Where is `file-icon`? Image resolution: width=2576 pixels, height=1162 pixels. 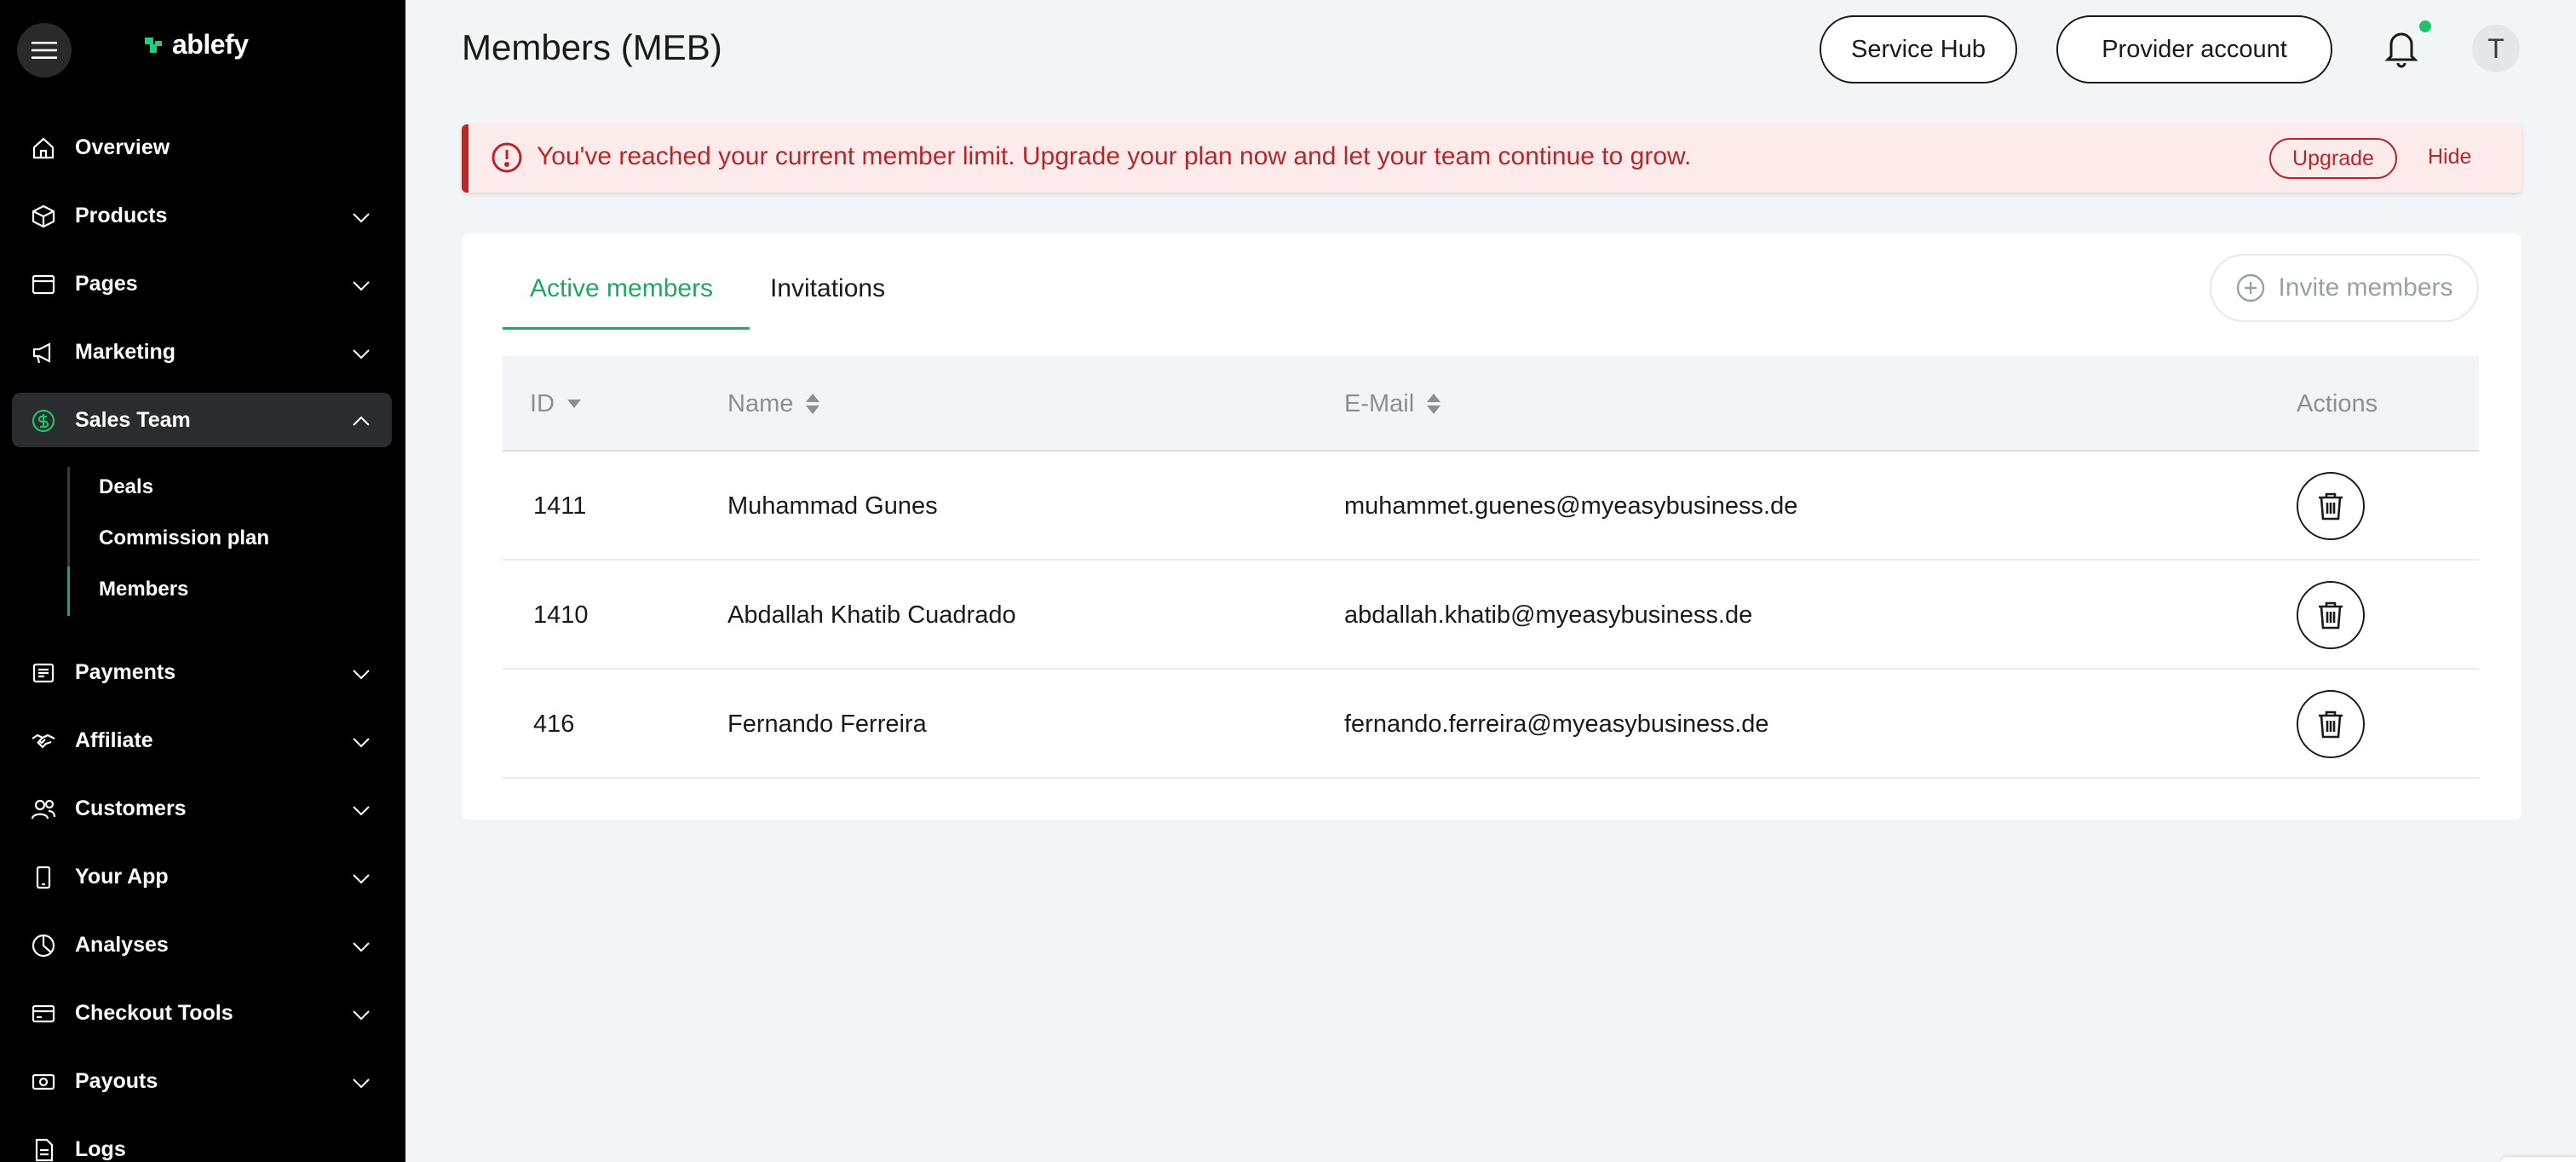
file-icon is located at coordinates (45, 1150).